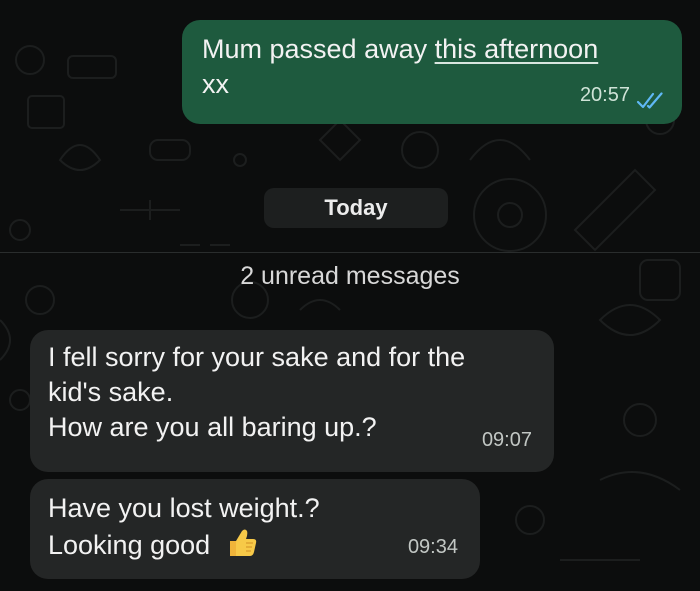 This screenshot has width=700, height=591. What do you see at coordinates (129, 545) in the screenshot?
I see `message-text-part: Looking good` at bounding box center [129, 545].